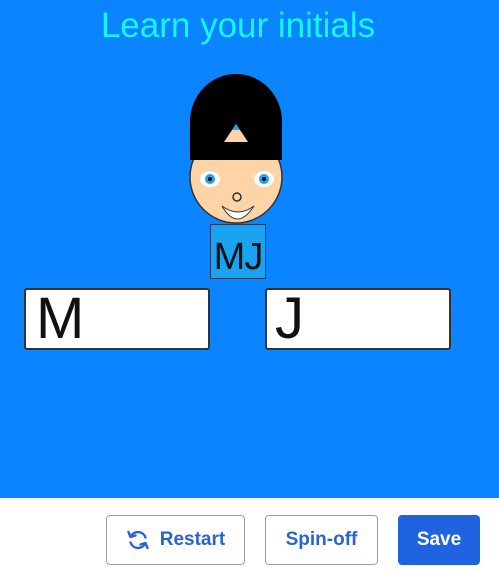  I want to click on character-sprite: MJ, so click(238, 178).